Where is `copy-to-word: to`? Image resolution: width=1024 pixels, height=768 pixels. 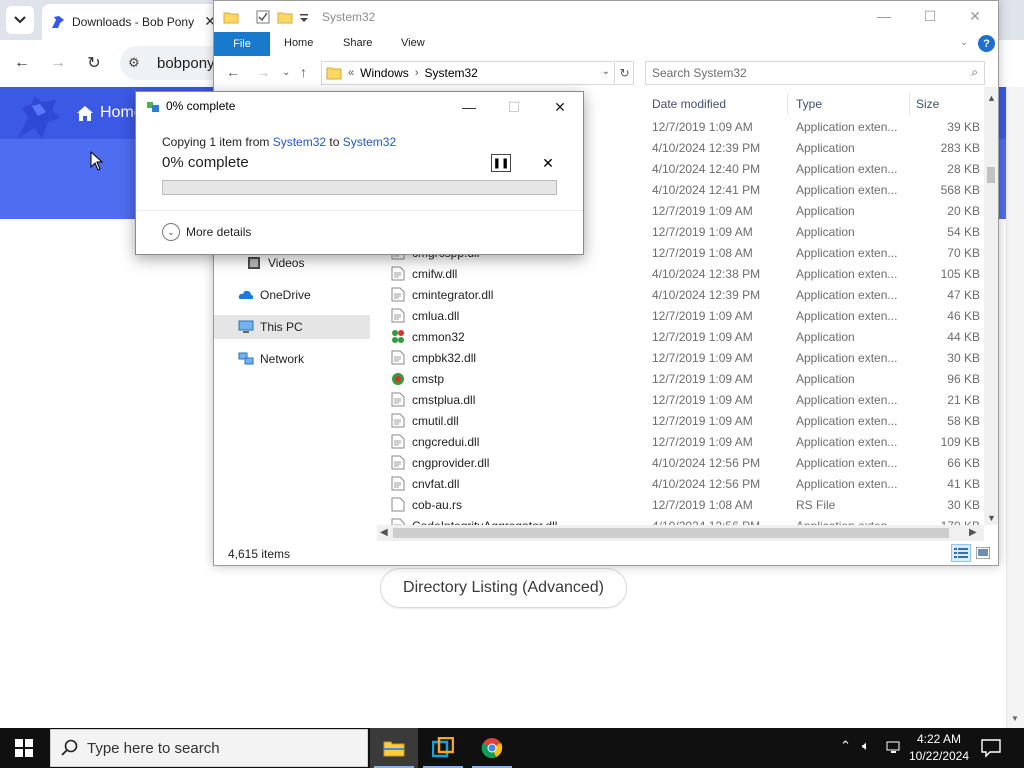
copy-to-word: to is located at coordinates (334, 142).